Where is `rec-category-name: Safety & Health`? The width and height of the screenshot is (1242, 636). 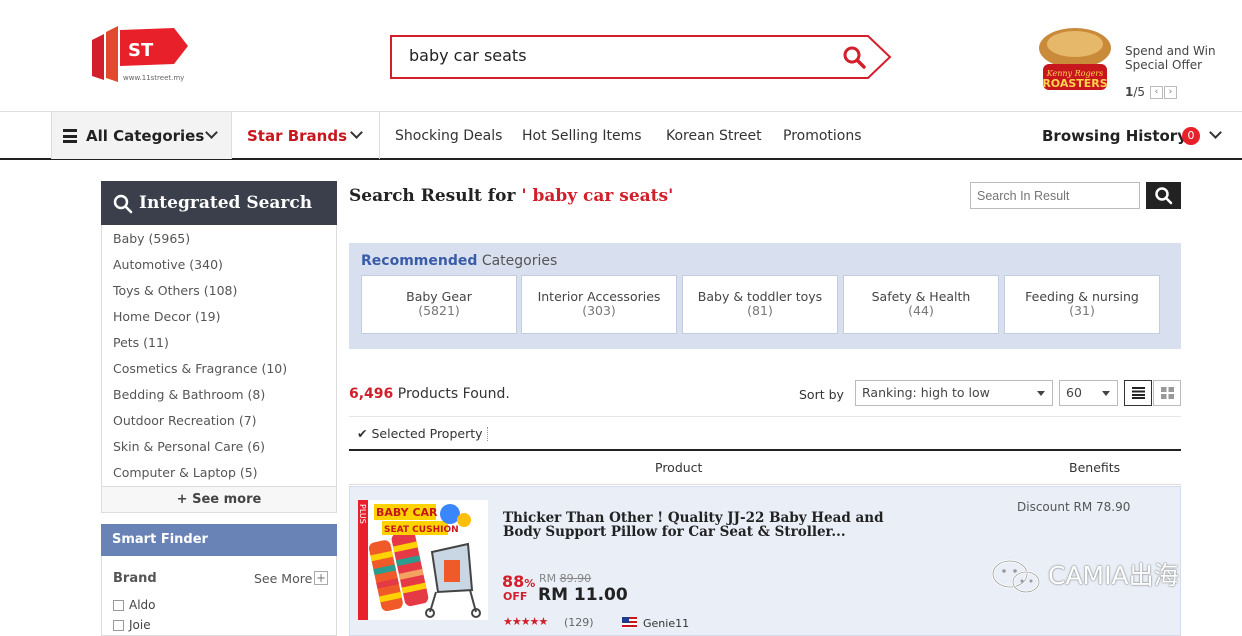 rec-category-name: Safety & Health is located at coordinates (921, 296).